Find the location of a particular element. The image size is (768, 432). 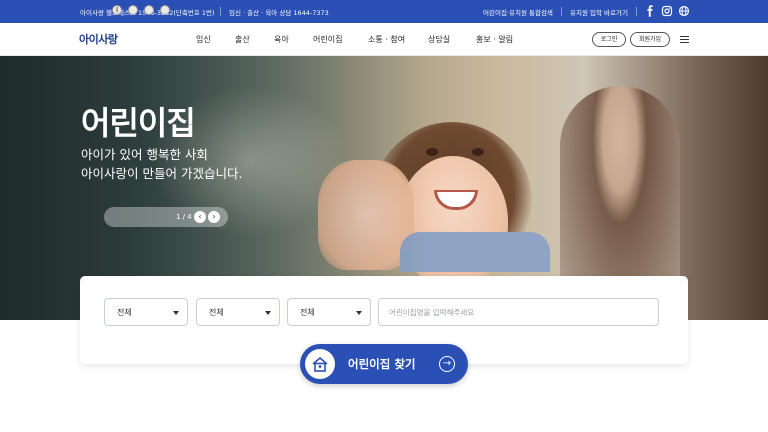

arrow-right-icon: → is located at coordinates (447, 364).